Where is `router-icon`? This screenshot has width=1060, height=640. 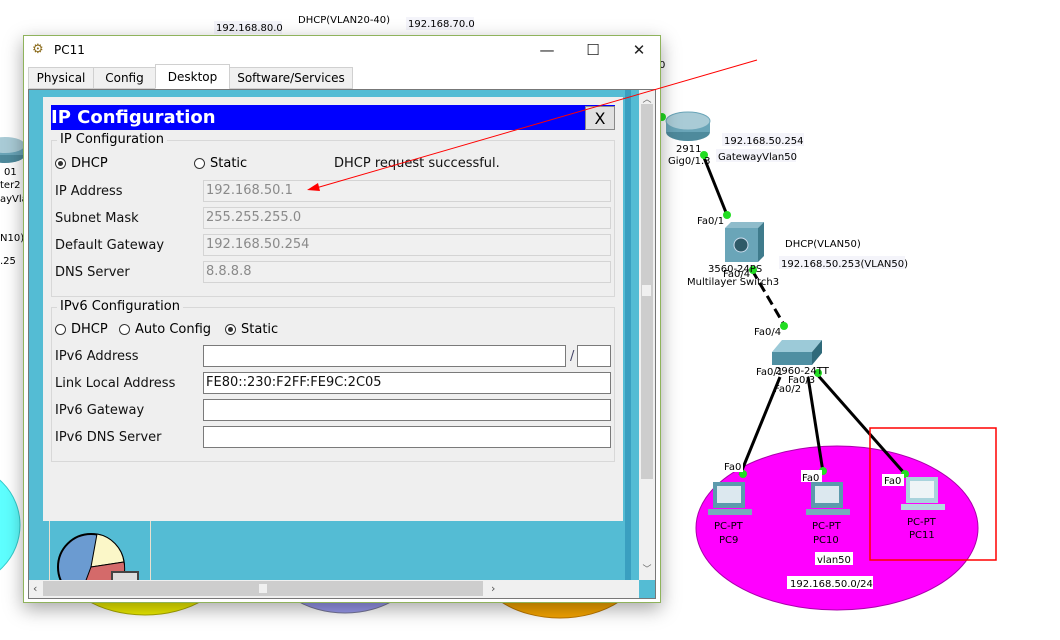
router-icon is located at coordinates (688, 126).